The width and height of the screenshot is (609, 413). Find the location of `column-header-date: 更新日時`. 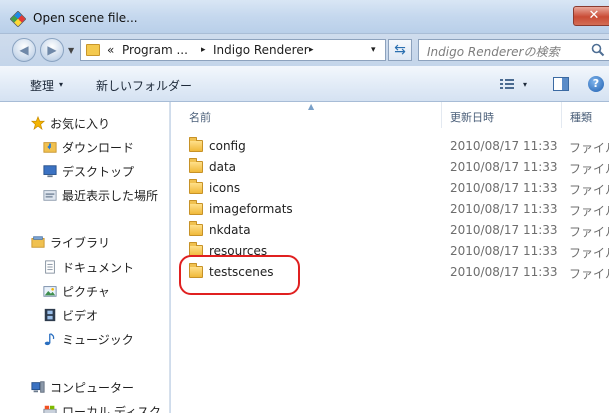

column-header-date: 更新日時 is located at coordinates (501, 115).